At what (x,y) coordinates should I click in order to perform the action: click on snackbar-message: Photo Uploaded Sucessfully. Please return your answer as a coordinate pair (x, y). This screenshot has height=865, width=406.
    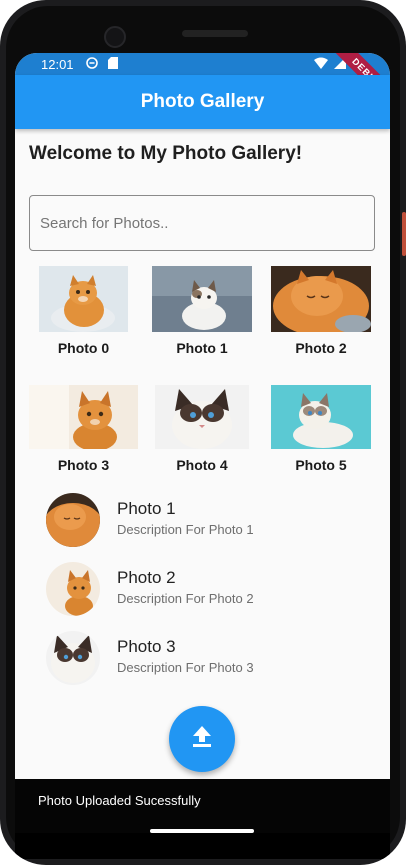
    Looking at the image, I should click on (119, 800).